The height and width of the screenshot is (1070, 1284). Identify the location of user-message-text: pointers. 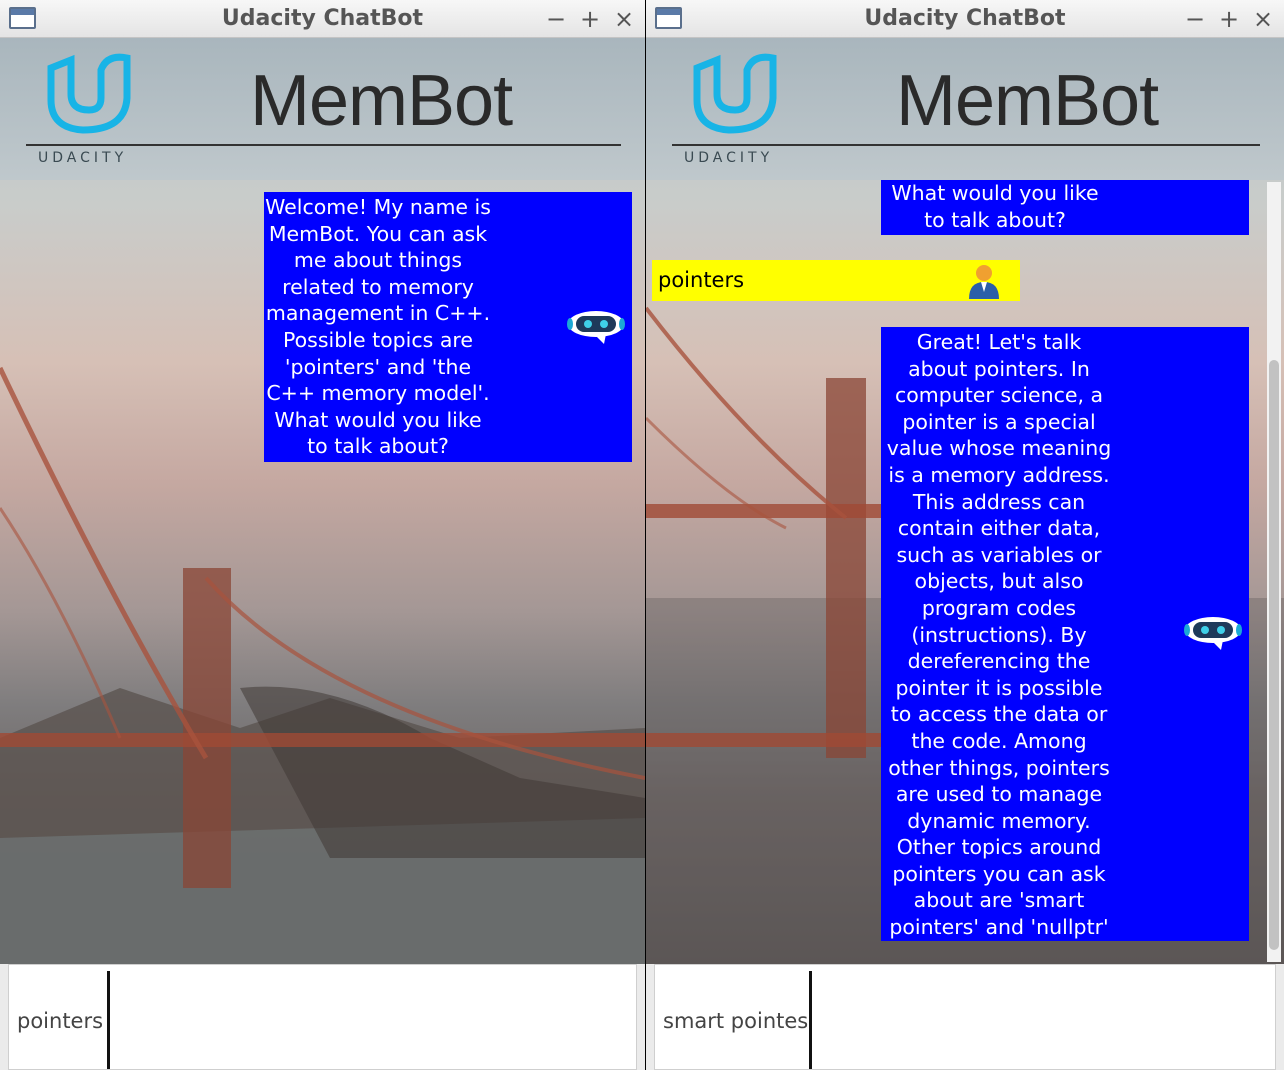
(701, 280).